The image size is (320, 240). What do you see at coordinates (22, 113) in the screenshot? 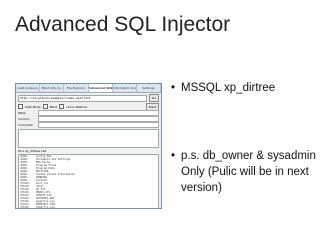
I see `field-label: Table` at bounding box center [22, 113].